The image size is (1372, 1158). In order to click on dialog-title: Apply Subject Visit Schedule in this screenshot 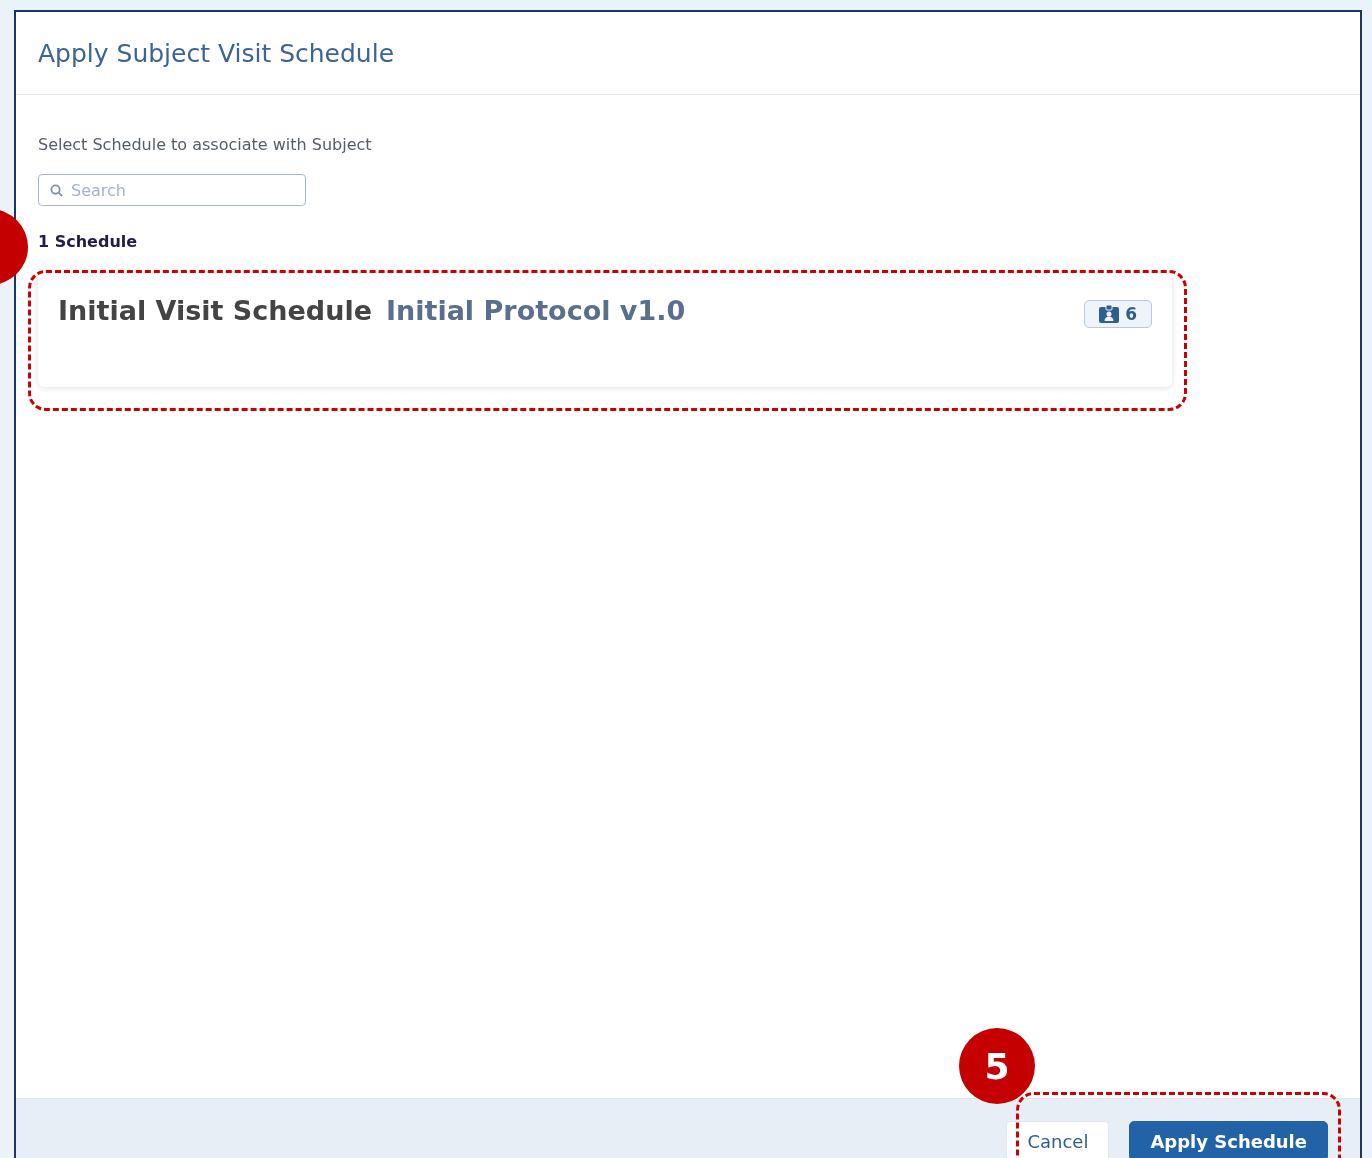, I will do `click(216, 53)`.